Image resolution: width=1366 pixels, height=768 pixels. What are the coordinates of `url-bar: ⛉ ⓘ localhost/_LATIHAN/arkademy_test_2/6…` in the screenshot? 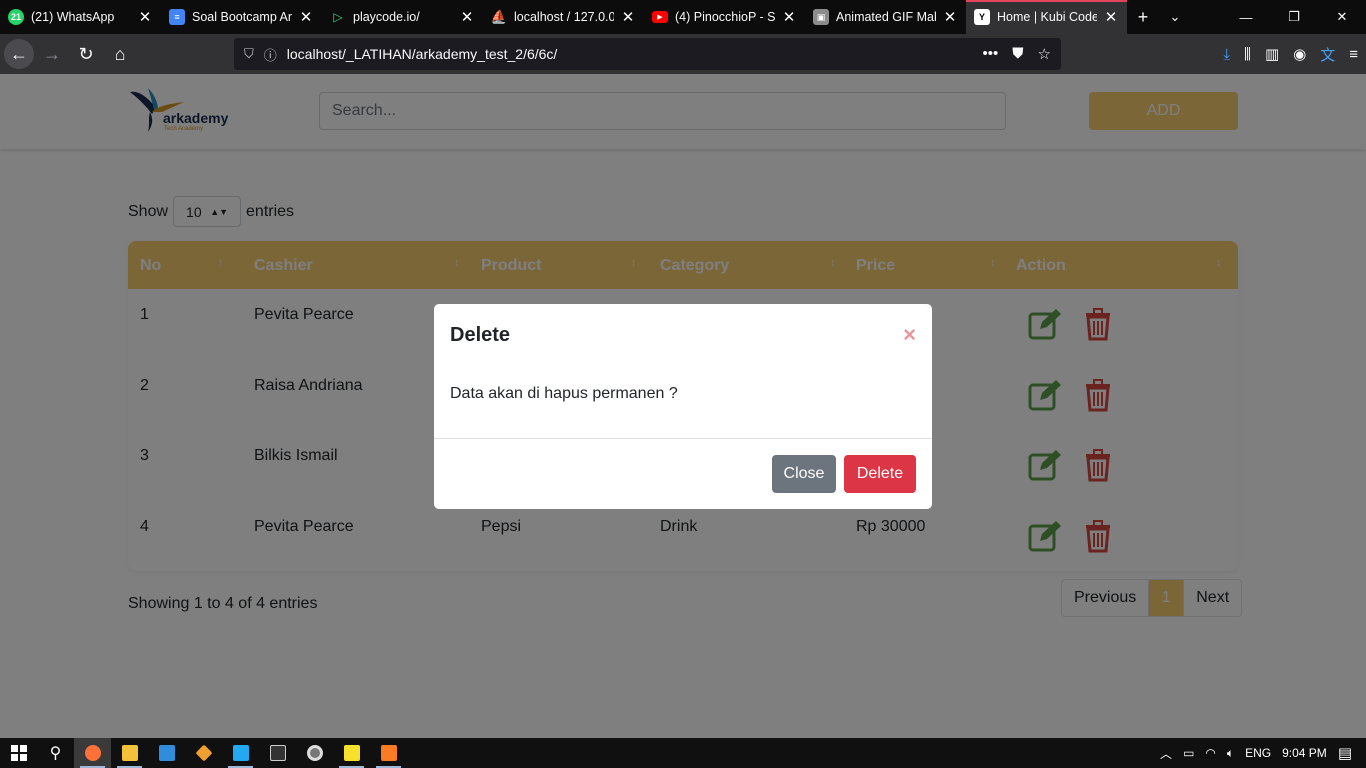 It's located at (647, 54).